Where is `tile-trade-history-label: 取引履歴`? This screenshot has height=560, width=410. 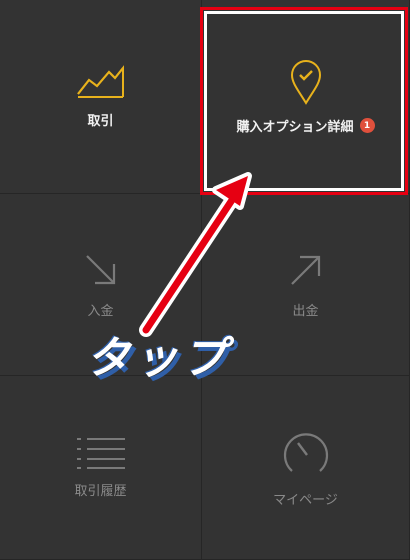
tile-trade-history-label: 取引履歴 is located at coordinates (100, 491).